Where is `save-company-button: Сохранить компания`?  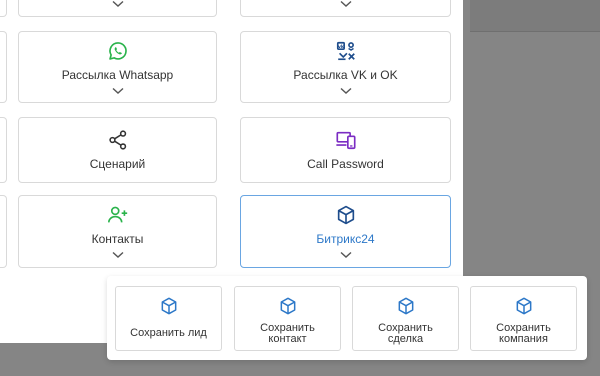 save-company-button: Сохранить компания is located at coordinates (523, 318).